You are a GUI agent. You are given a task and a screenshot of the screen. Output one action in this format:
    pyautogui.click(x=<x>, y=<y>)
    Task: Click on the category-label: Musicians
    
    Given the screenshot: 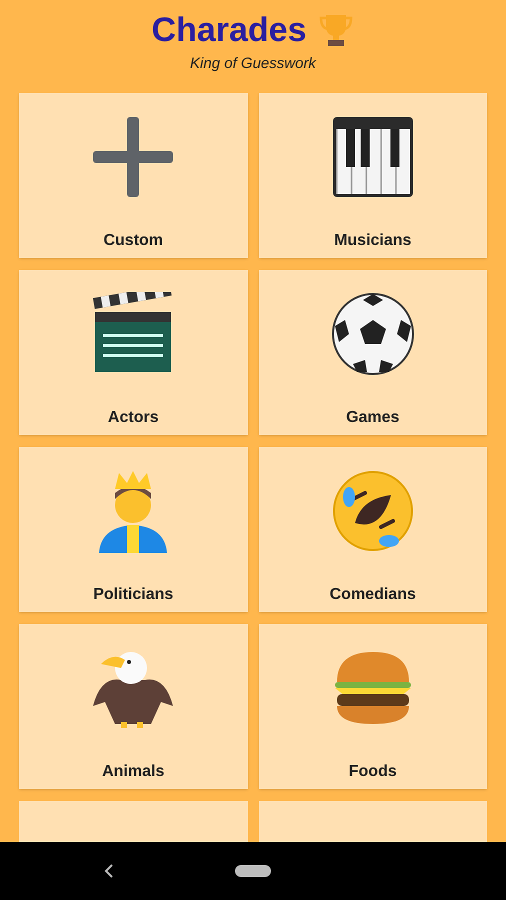 What is the action you would take?
    pyautogui.click(x=373, y=241)
    